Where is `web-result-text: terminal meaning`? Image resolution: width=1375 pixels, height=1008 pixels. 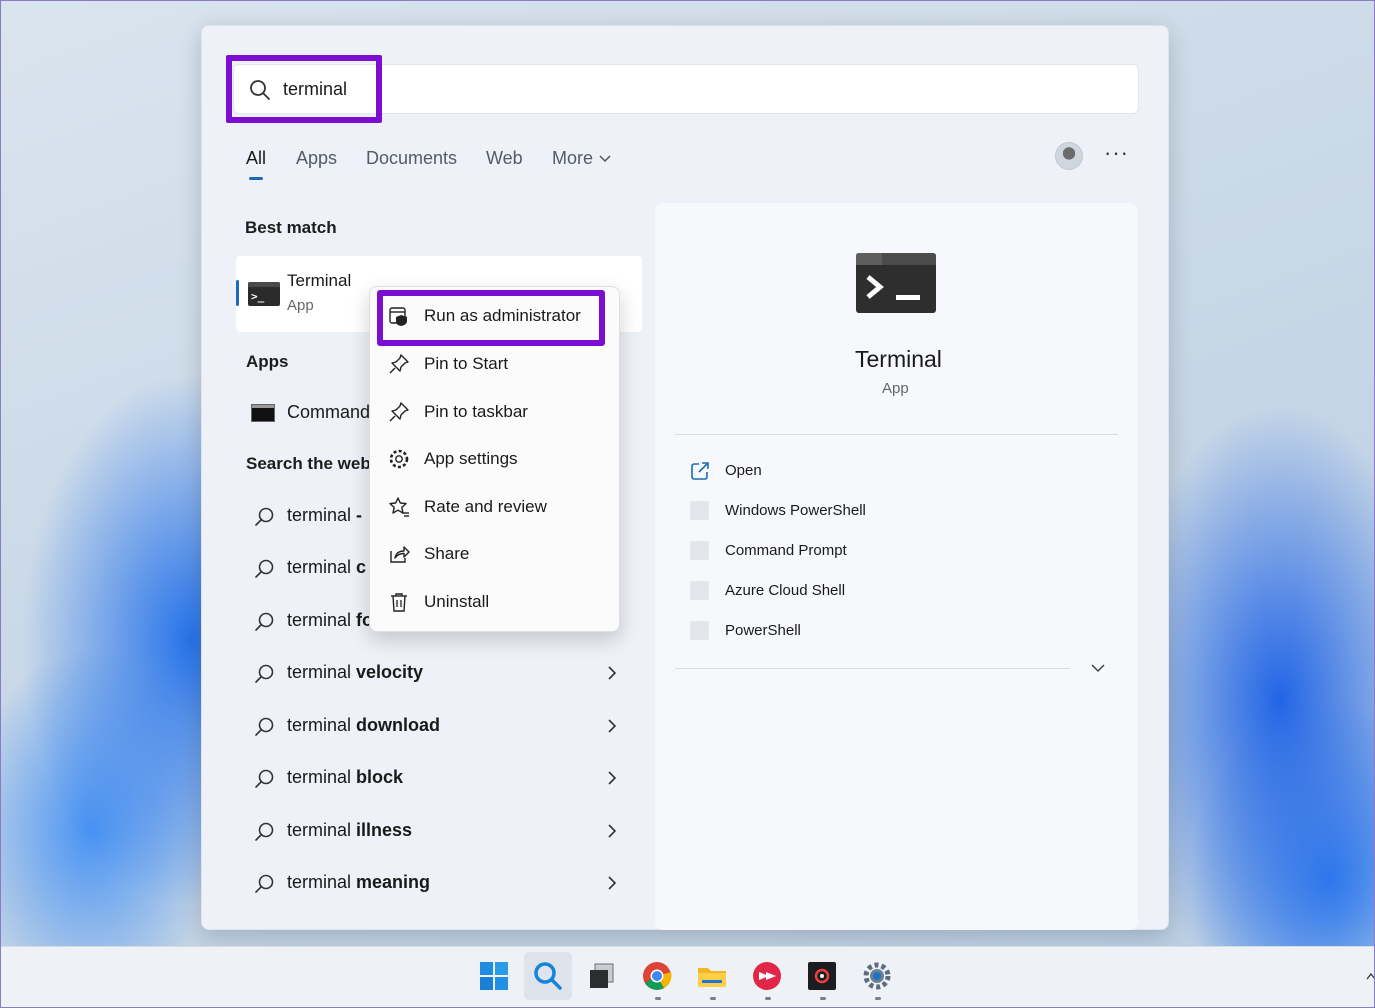 web-result-text: terminal meaning is located at coordinates (358, 882).